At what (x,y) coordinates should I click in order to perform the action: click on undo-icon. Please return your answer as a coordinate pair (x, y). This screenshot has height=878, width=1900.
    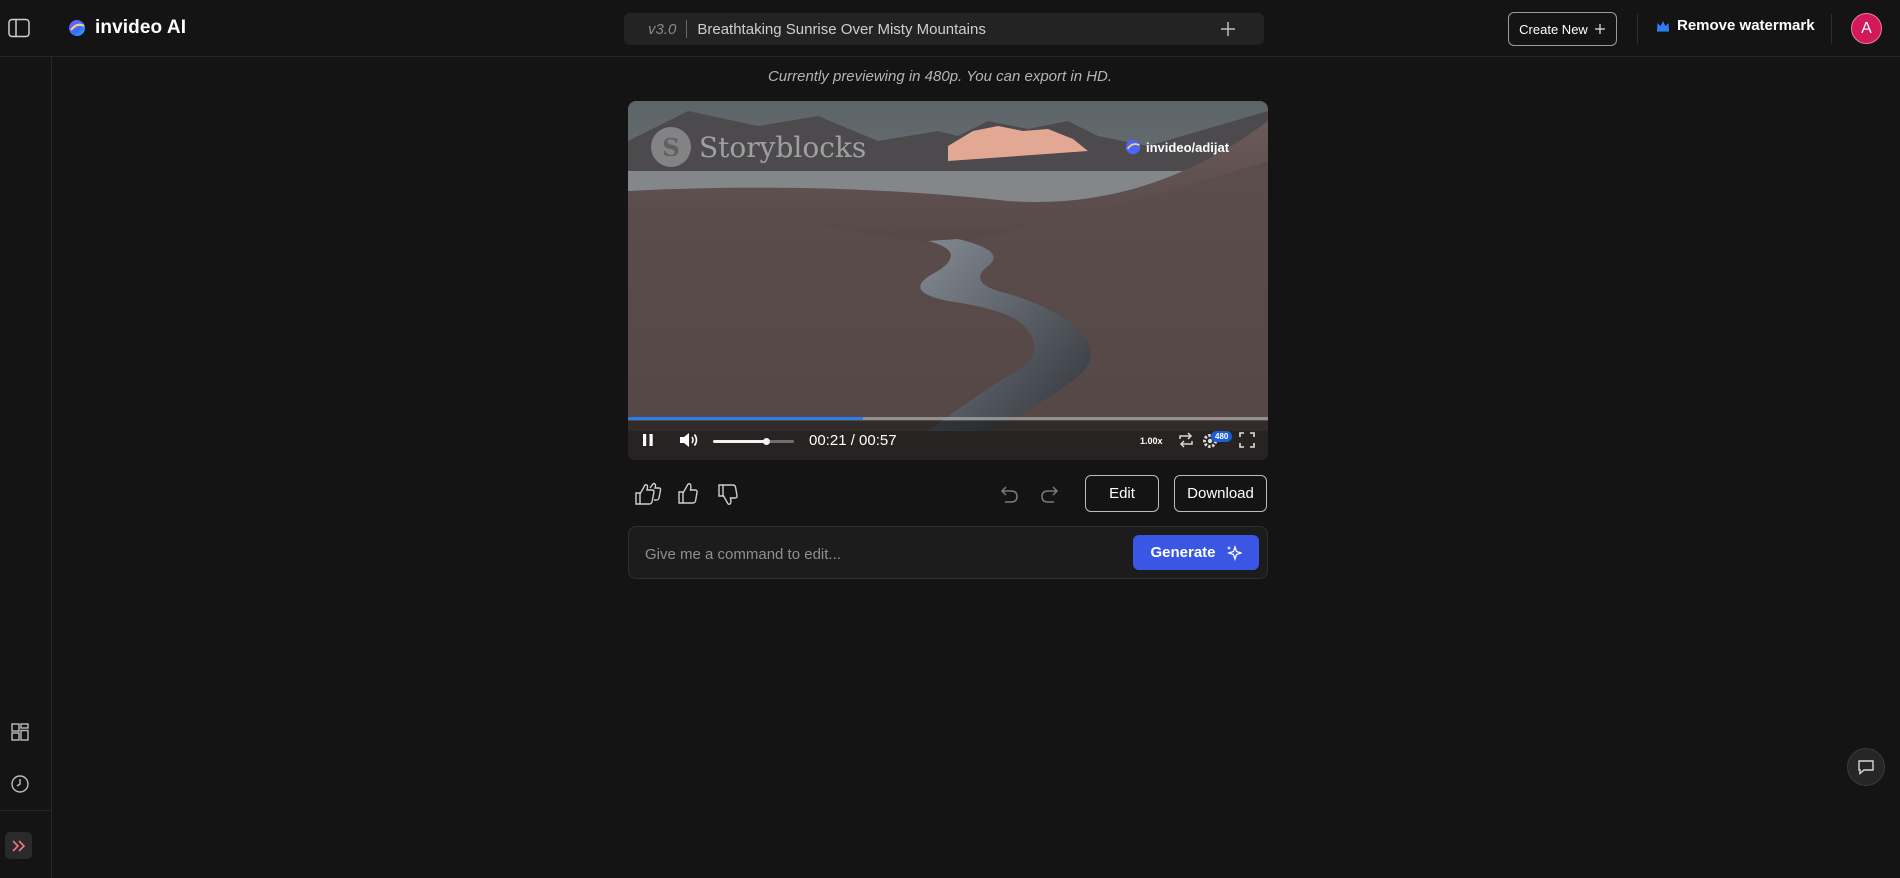
    Looking at the image, I should click on (1010, 494).